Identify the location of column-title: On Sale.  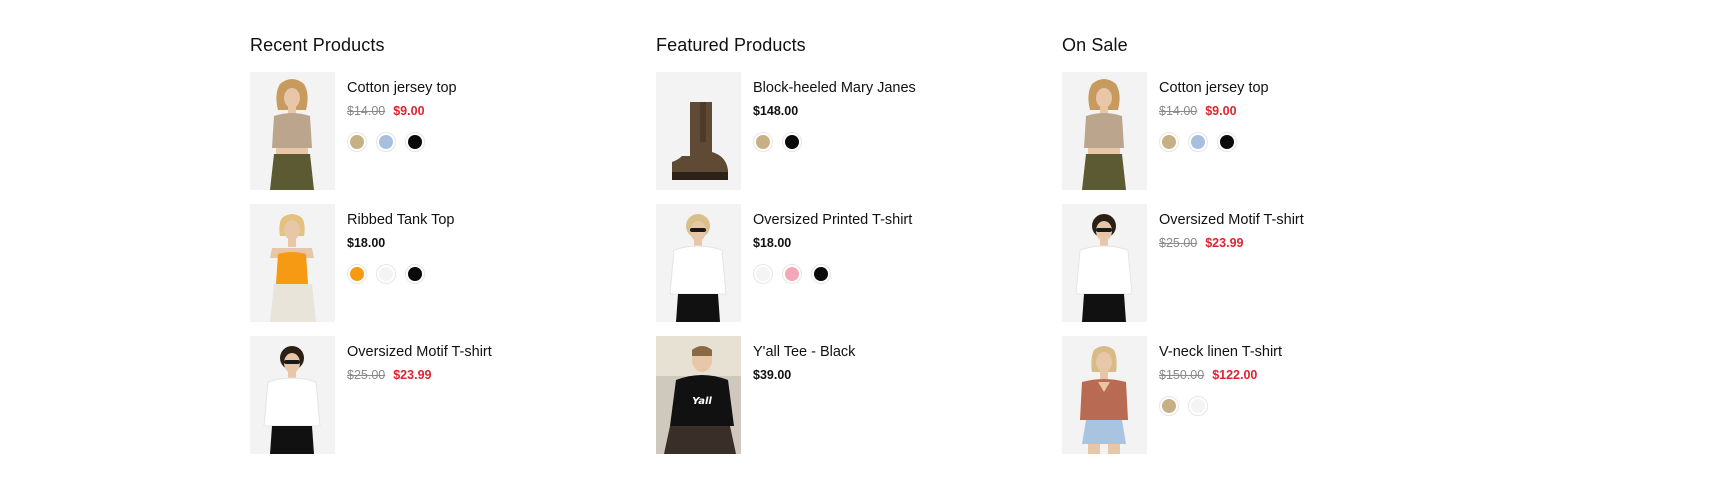
(1095, 45).